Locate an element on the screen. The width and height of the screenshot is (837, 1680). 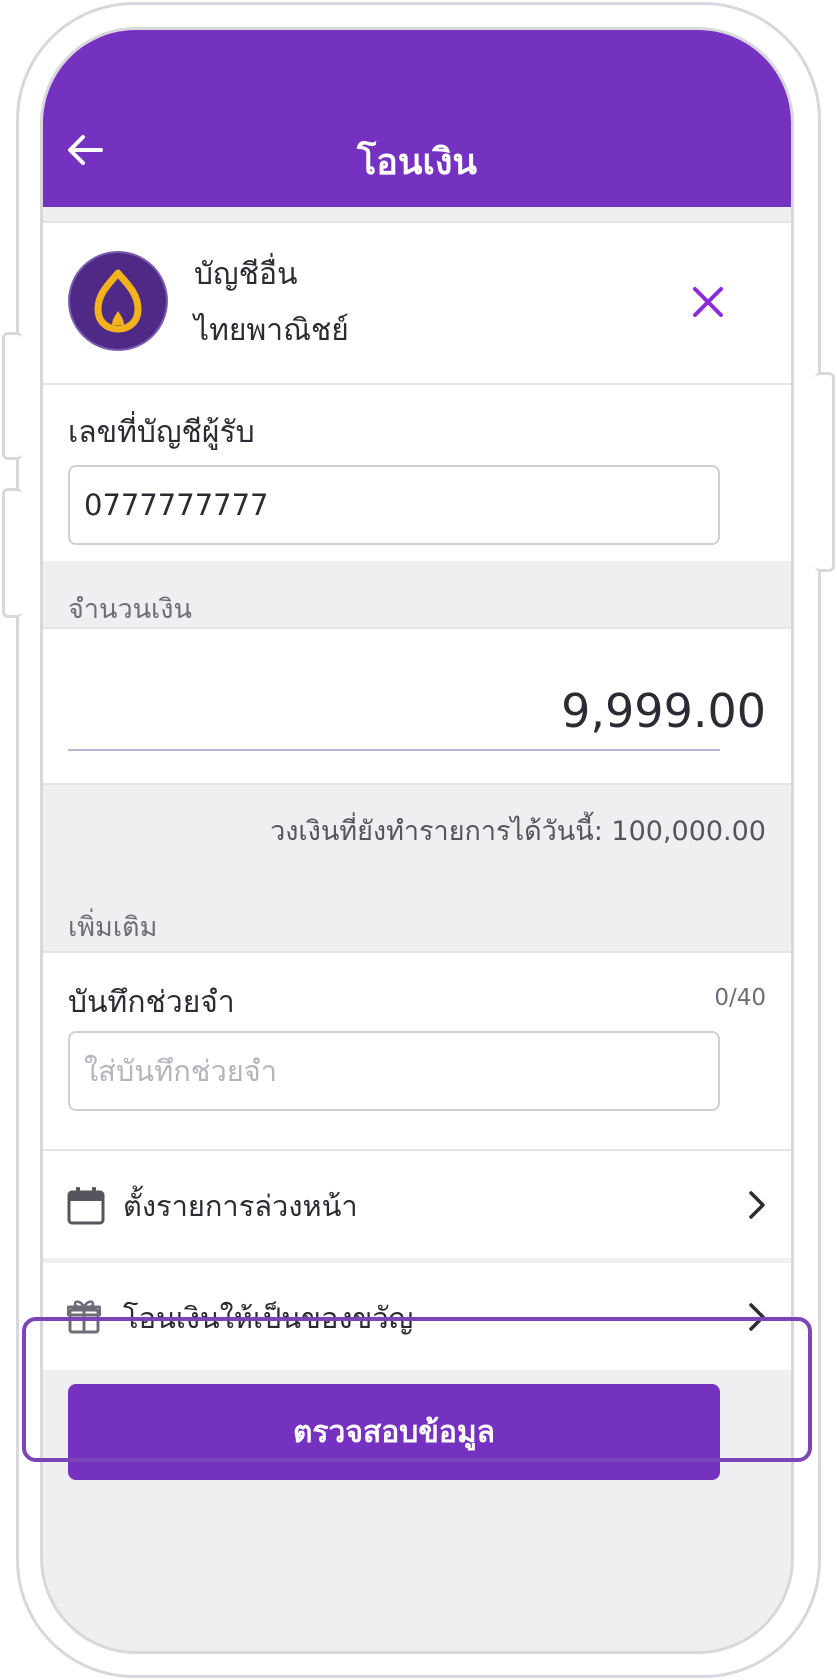
memo-section: บันทึกช่วยจำ 0/40 is located at coordinates (417, 1051).